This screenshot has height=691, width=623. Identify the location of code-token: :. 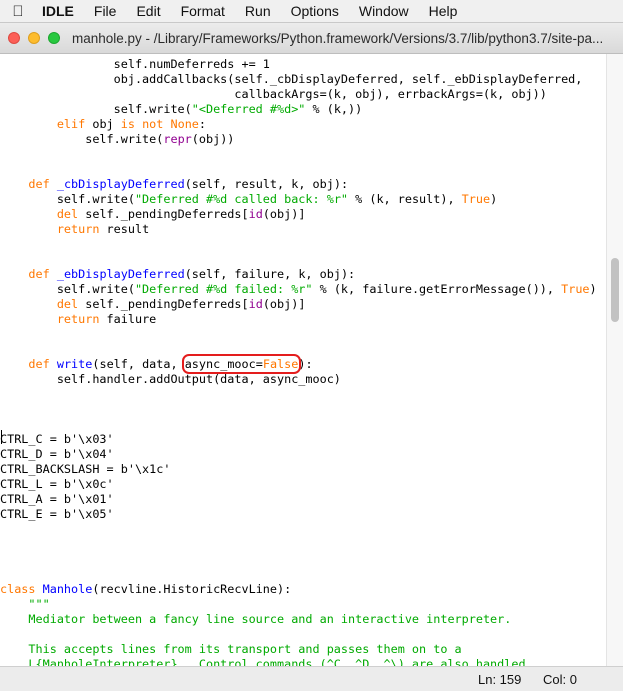
(202, 124).